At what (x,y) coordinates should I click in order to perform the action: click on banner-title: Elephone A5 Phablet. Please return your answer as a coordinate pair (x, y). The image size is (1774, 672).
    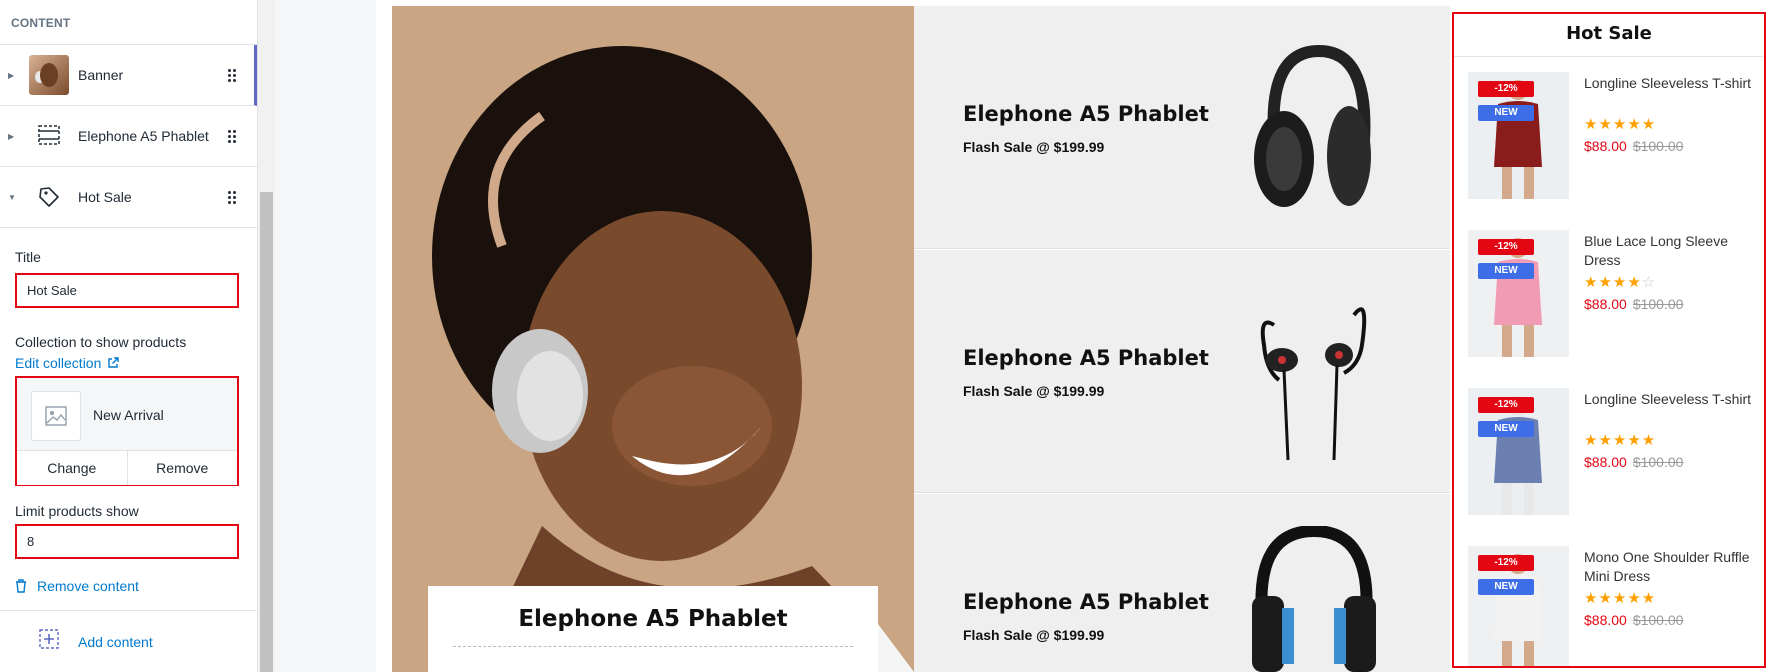
    Looking at the image, I should click on (653, 619).